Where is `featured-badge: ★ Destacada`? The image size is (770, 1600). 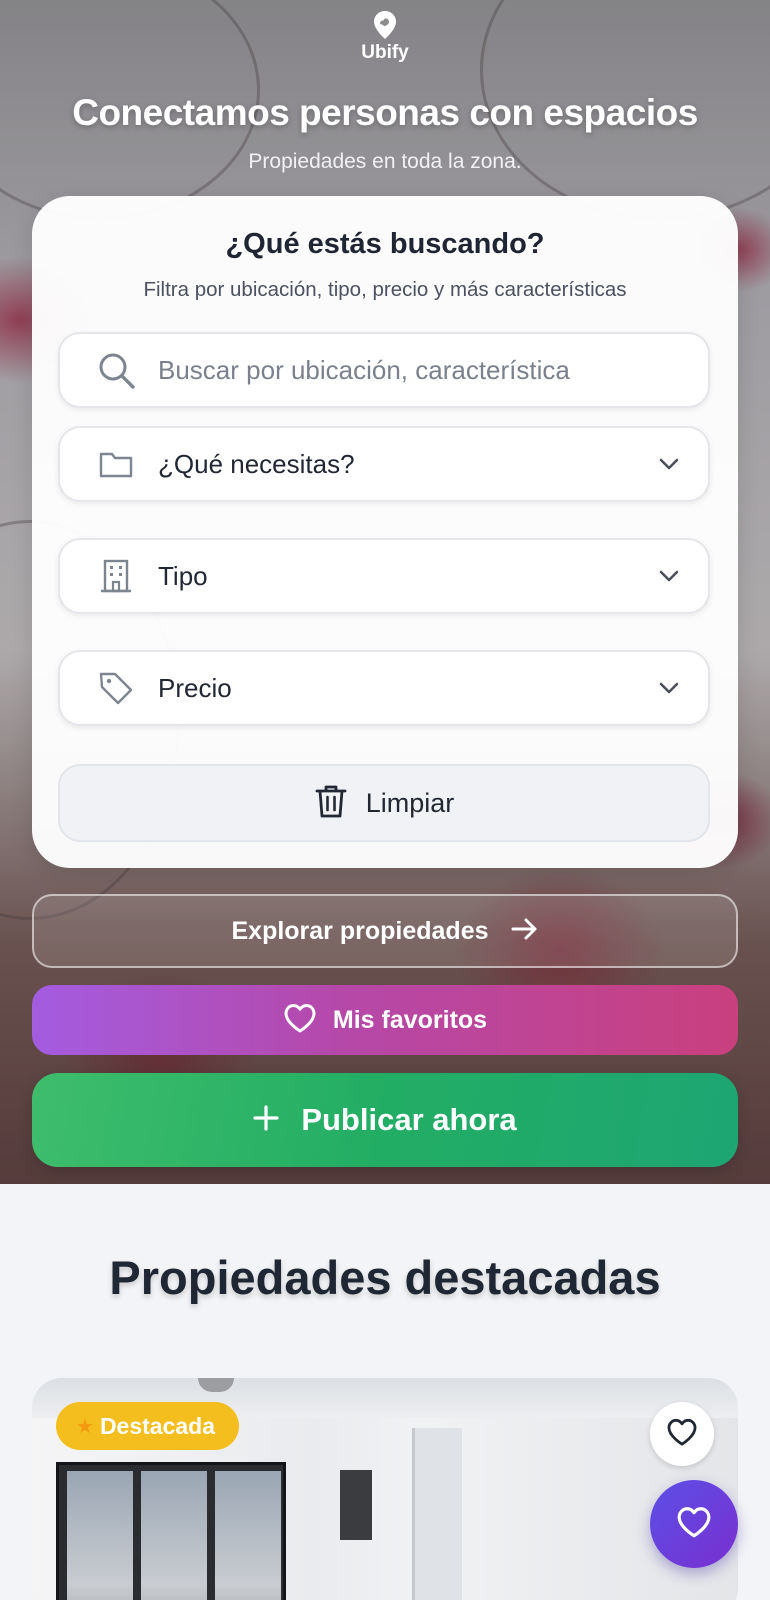
featured-badge: ★ Destacada is located at coordinates (148, 1426).